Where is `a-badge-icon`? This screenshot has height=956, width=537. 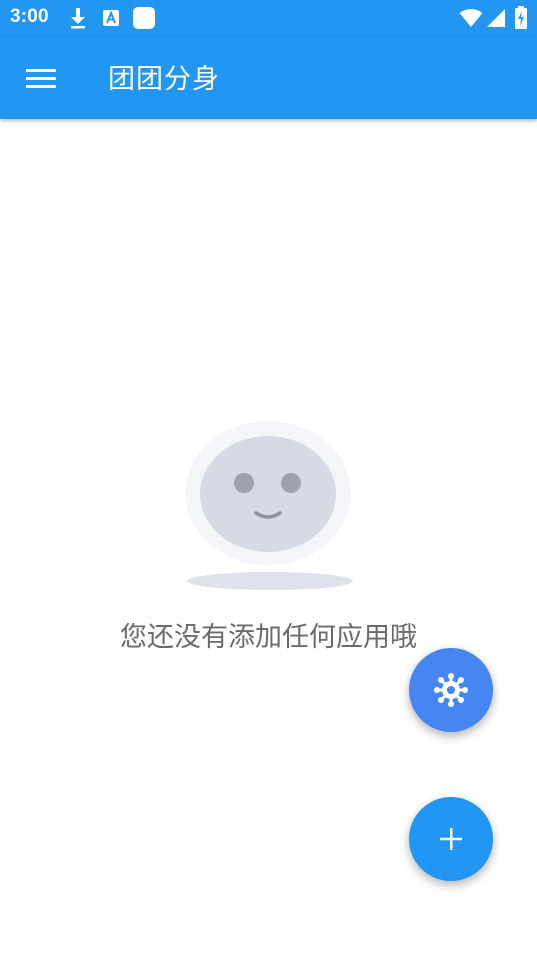
a-badge-icon is located at coordinates (111, 18).